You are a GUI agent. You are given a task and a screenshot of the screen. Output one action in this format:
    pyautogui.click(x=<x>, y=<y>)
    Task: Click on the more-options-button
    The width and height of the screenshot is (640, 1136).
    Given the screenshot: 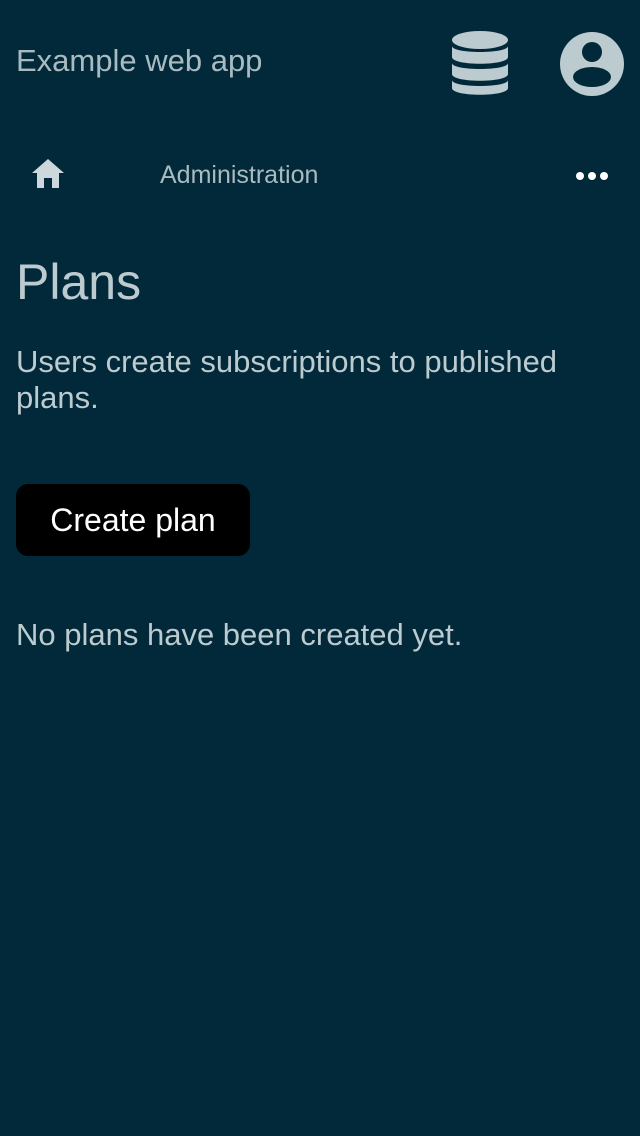 What is the action you would take?
    pyautogui.click(x=592, y=176)
    